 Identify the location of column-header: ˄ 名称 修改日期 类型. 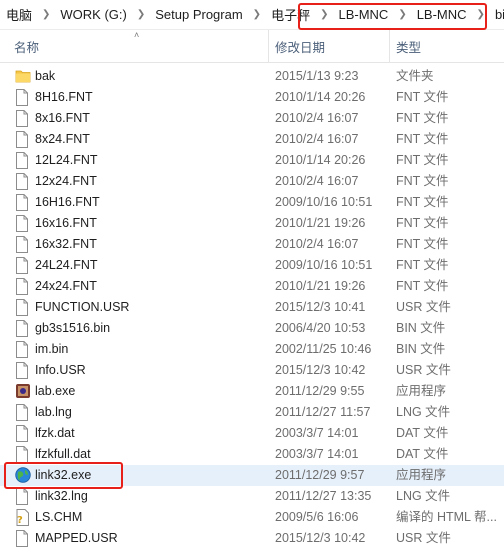
(252, 46).